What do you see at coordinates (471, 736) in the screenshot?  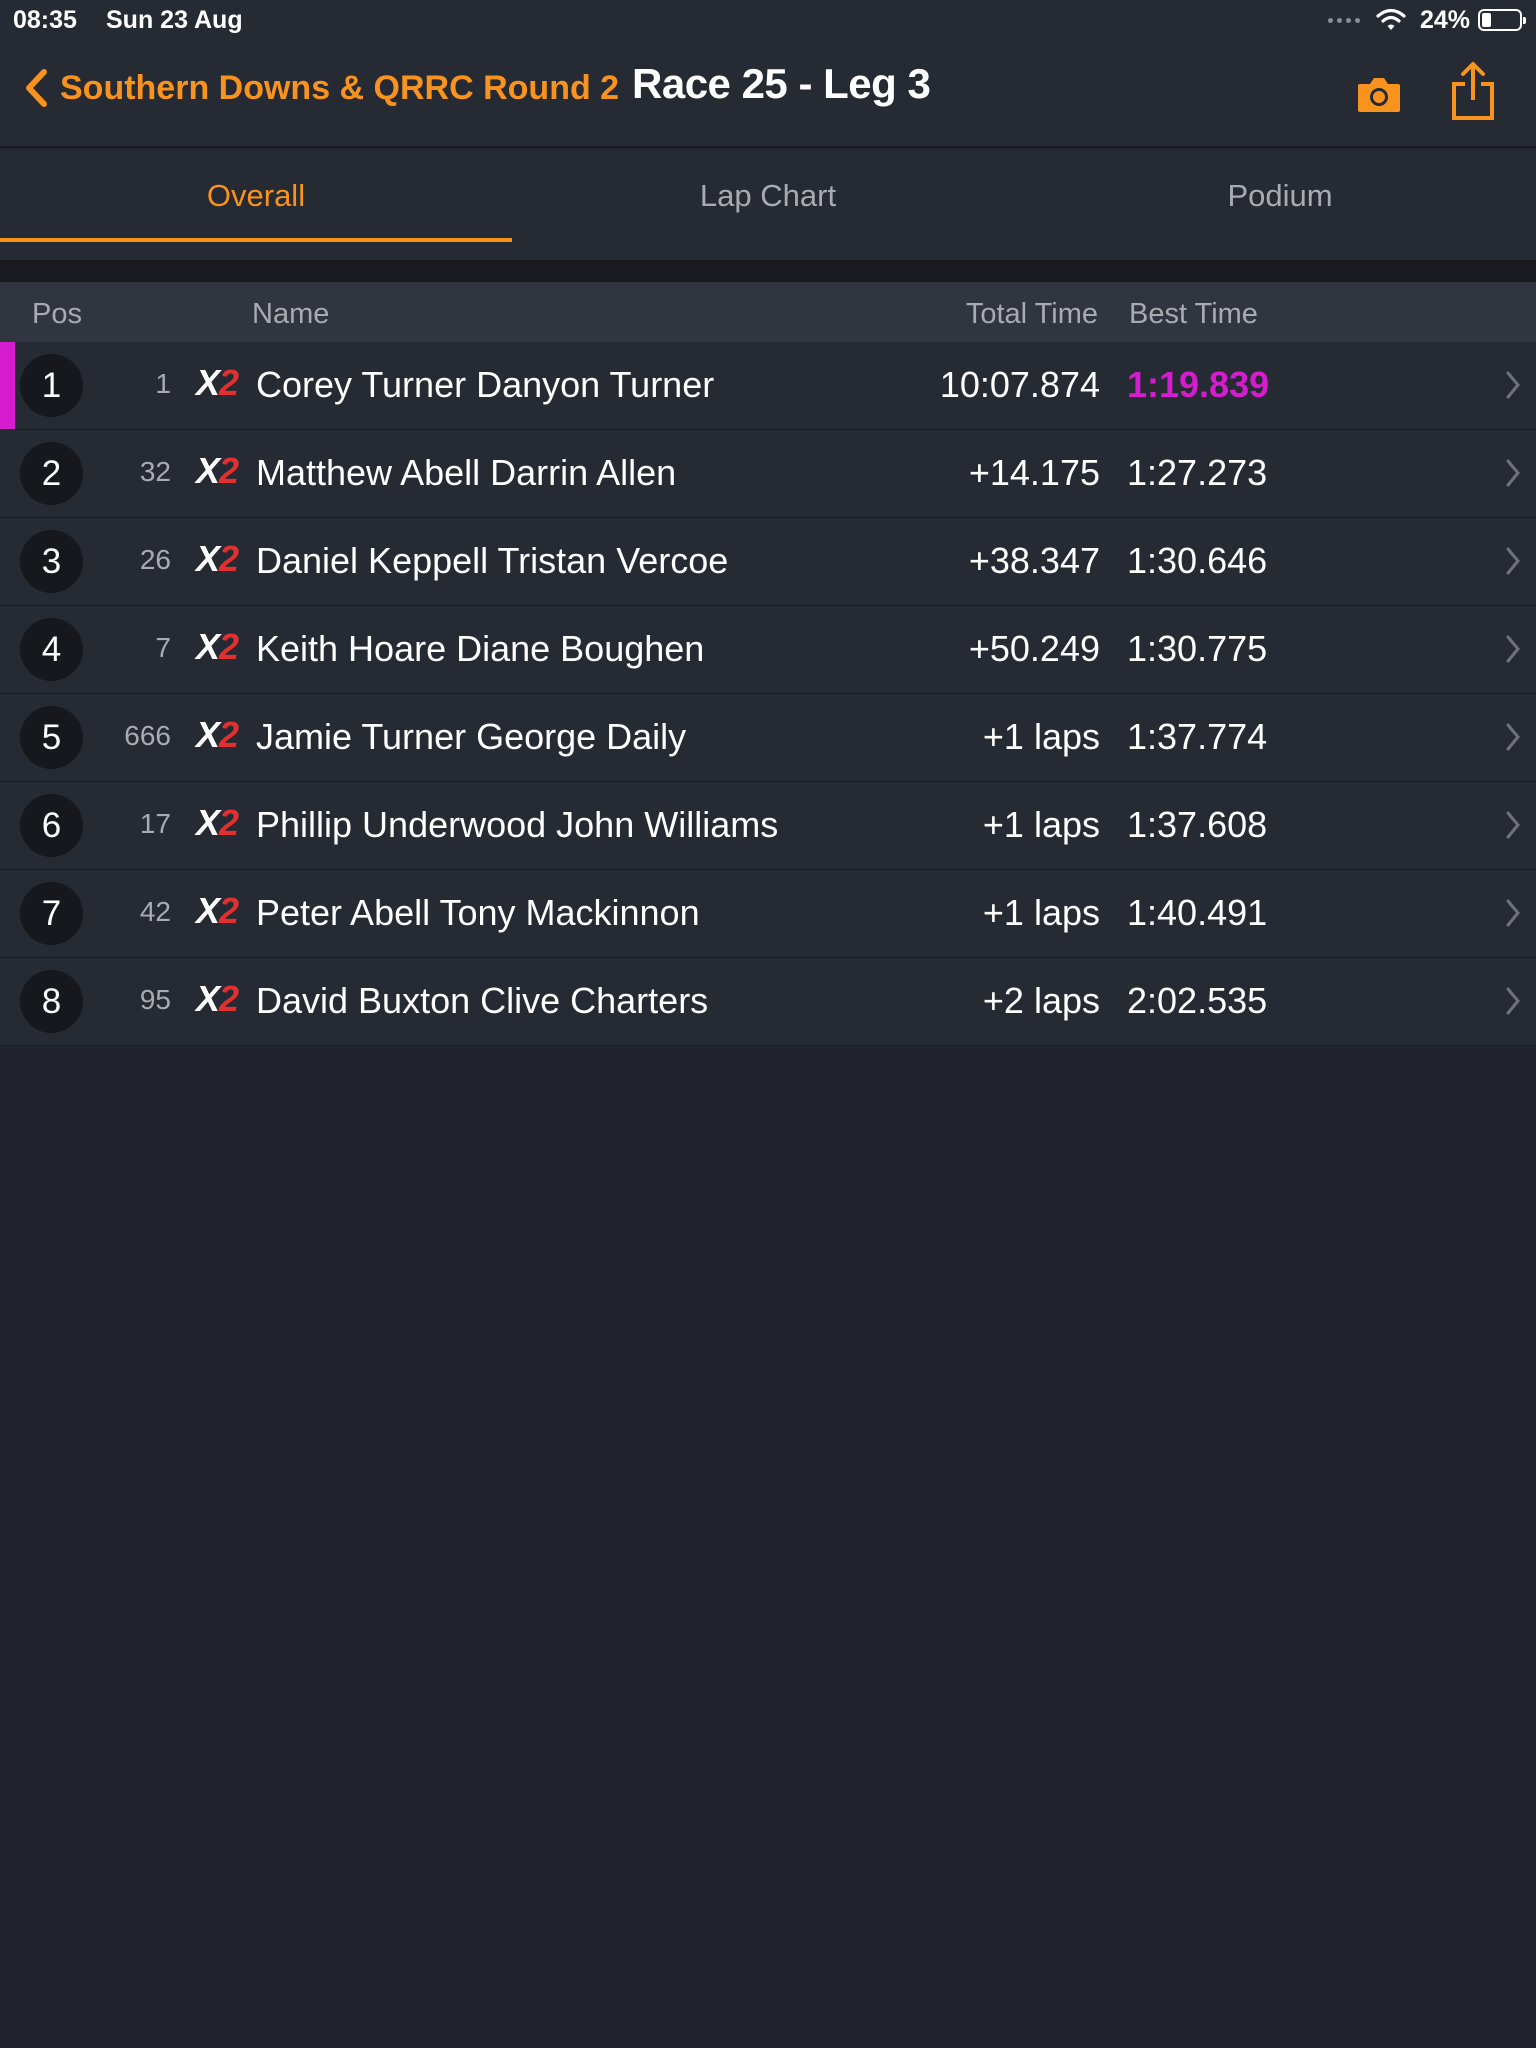 I see `driver-names: Jamie Turner George Daily` at bounding box center [471, 736].